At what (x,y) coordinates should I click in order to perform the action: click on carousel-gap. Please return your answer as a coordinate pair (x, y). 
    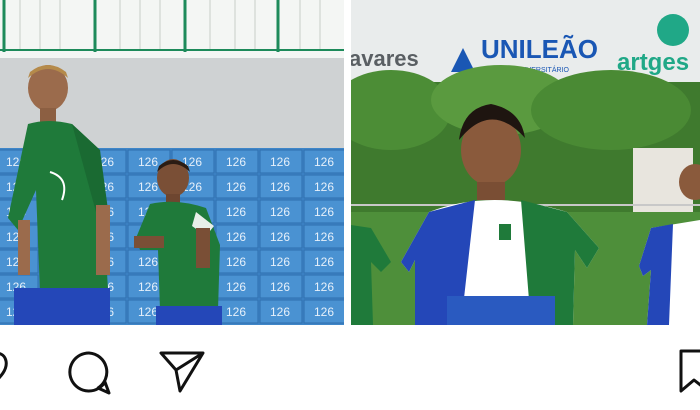
    Looking at the image, I should click on (347, 162).